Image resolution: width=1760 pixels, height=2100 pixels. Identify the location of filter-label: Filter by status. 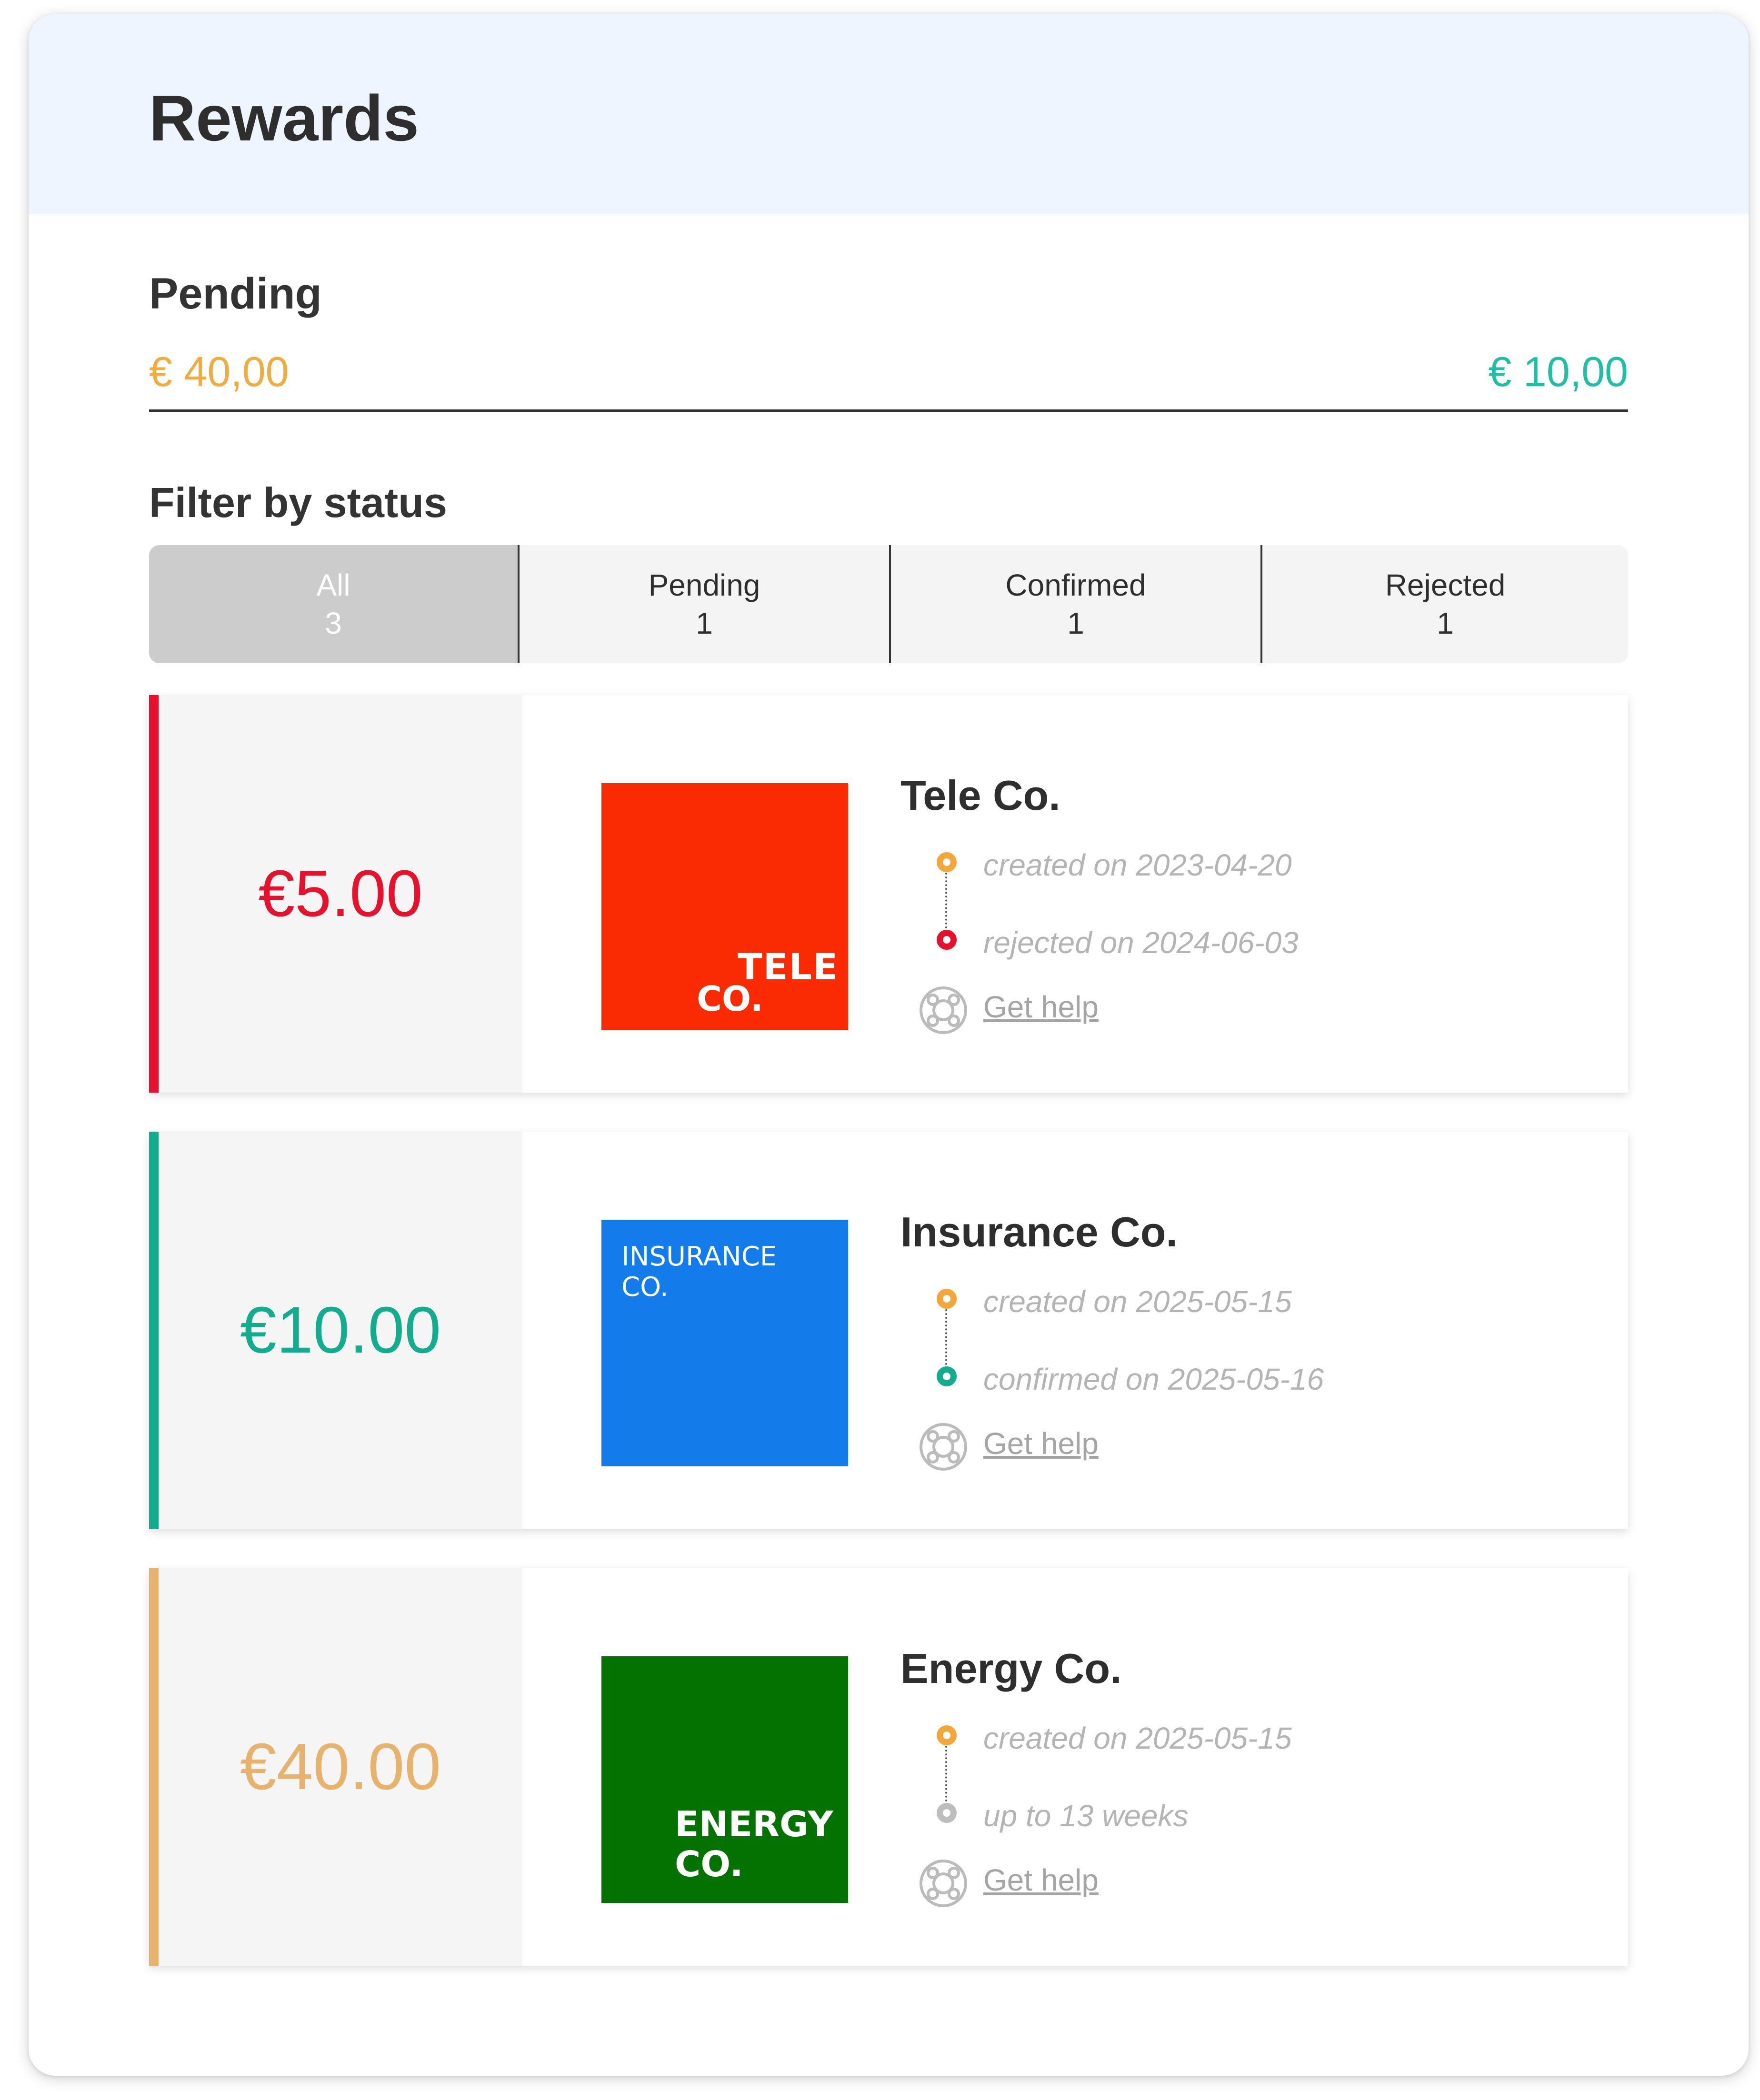
(298, 502).